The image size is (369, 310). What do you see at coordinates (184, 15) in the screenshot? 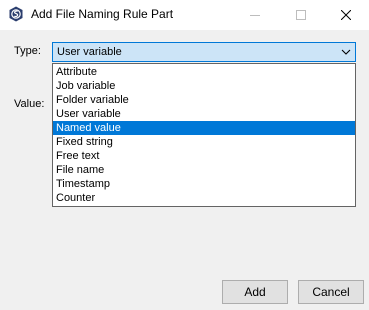
I see `title-bar: Add File Naming Rule Part` at bounding box center [184, 15].